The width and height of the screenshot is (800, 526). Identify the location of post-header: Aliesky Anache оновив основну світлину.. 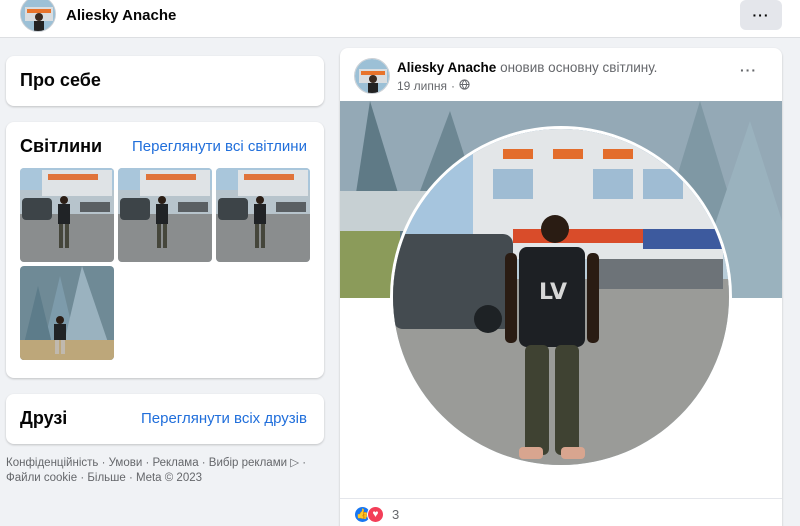
(527, 67).